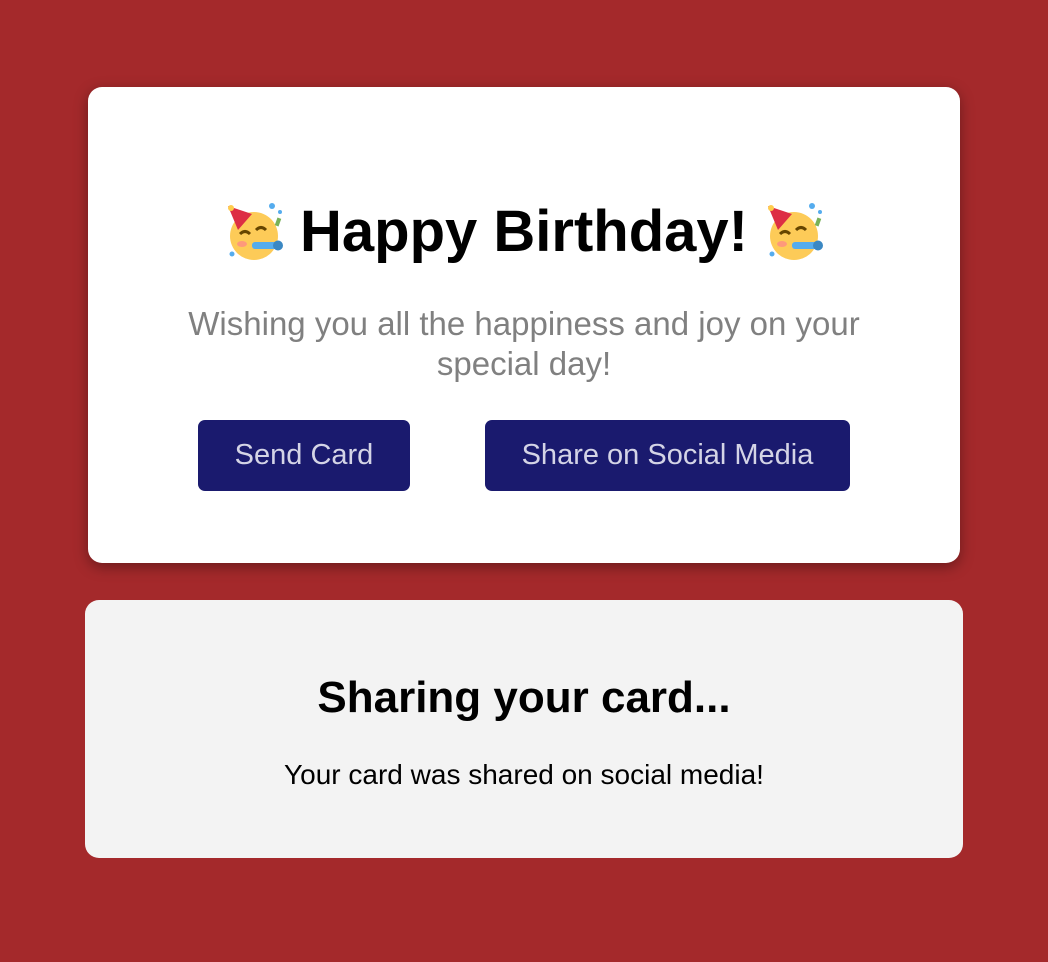  Describe the element at coordinates (524, 774) in the screenshot. I see `status-message: Your card was shared on social media!` at that location.